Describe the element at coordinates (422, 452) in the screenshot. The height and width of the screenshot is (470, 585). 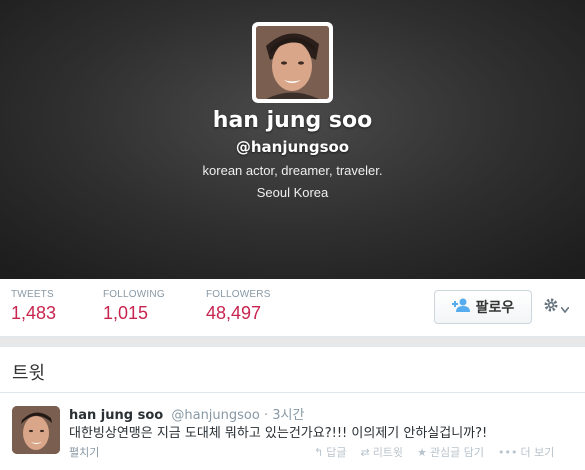
I see `star-icon: ★` at that location.